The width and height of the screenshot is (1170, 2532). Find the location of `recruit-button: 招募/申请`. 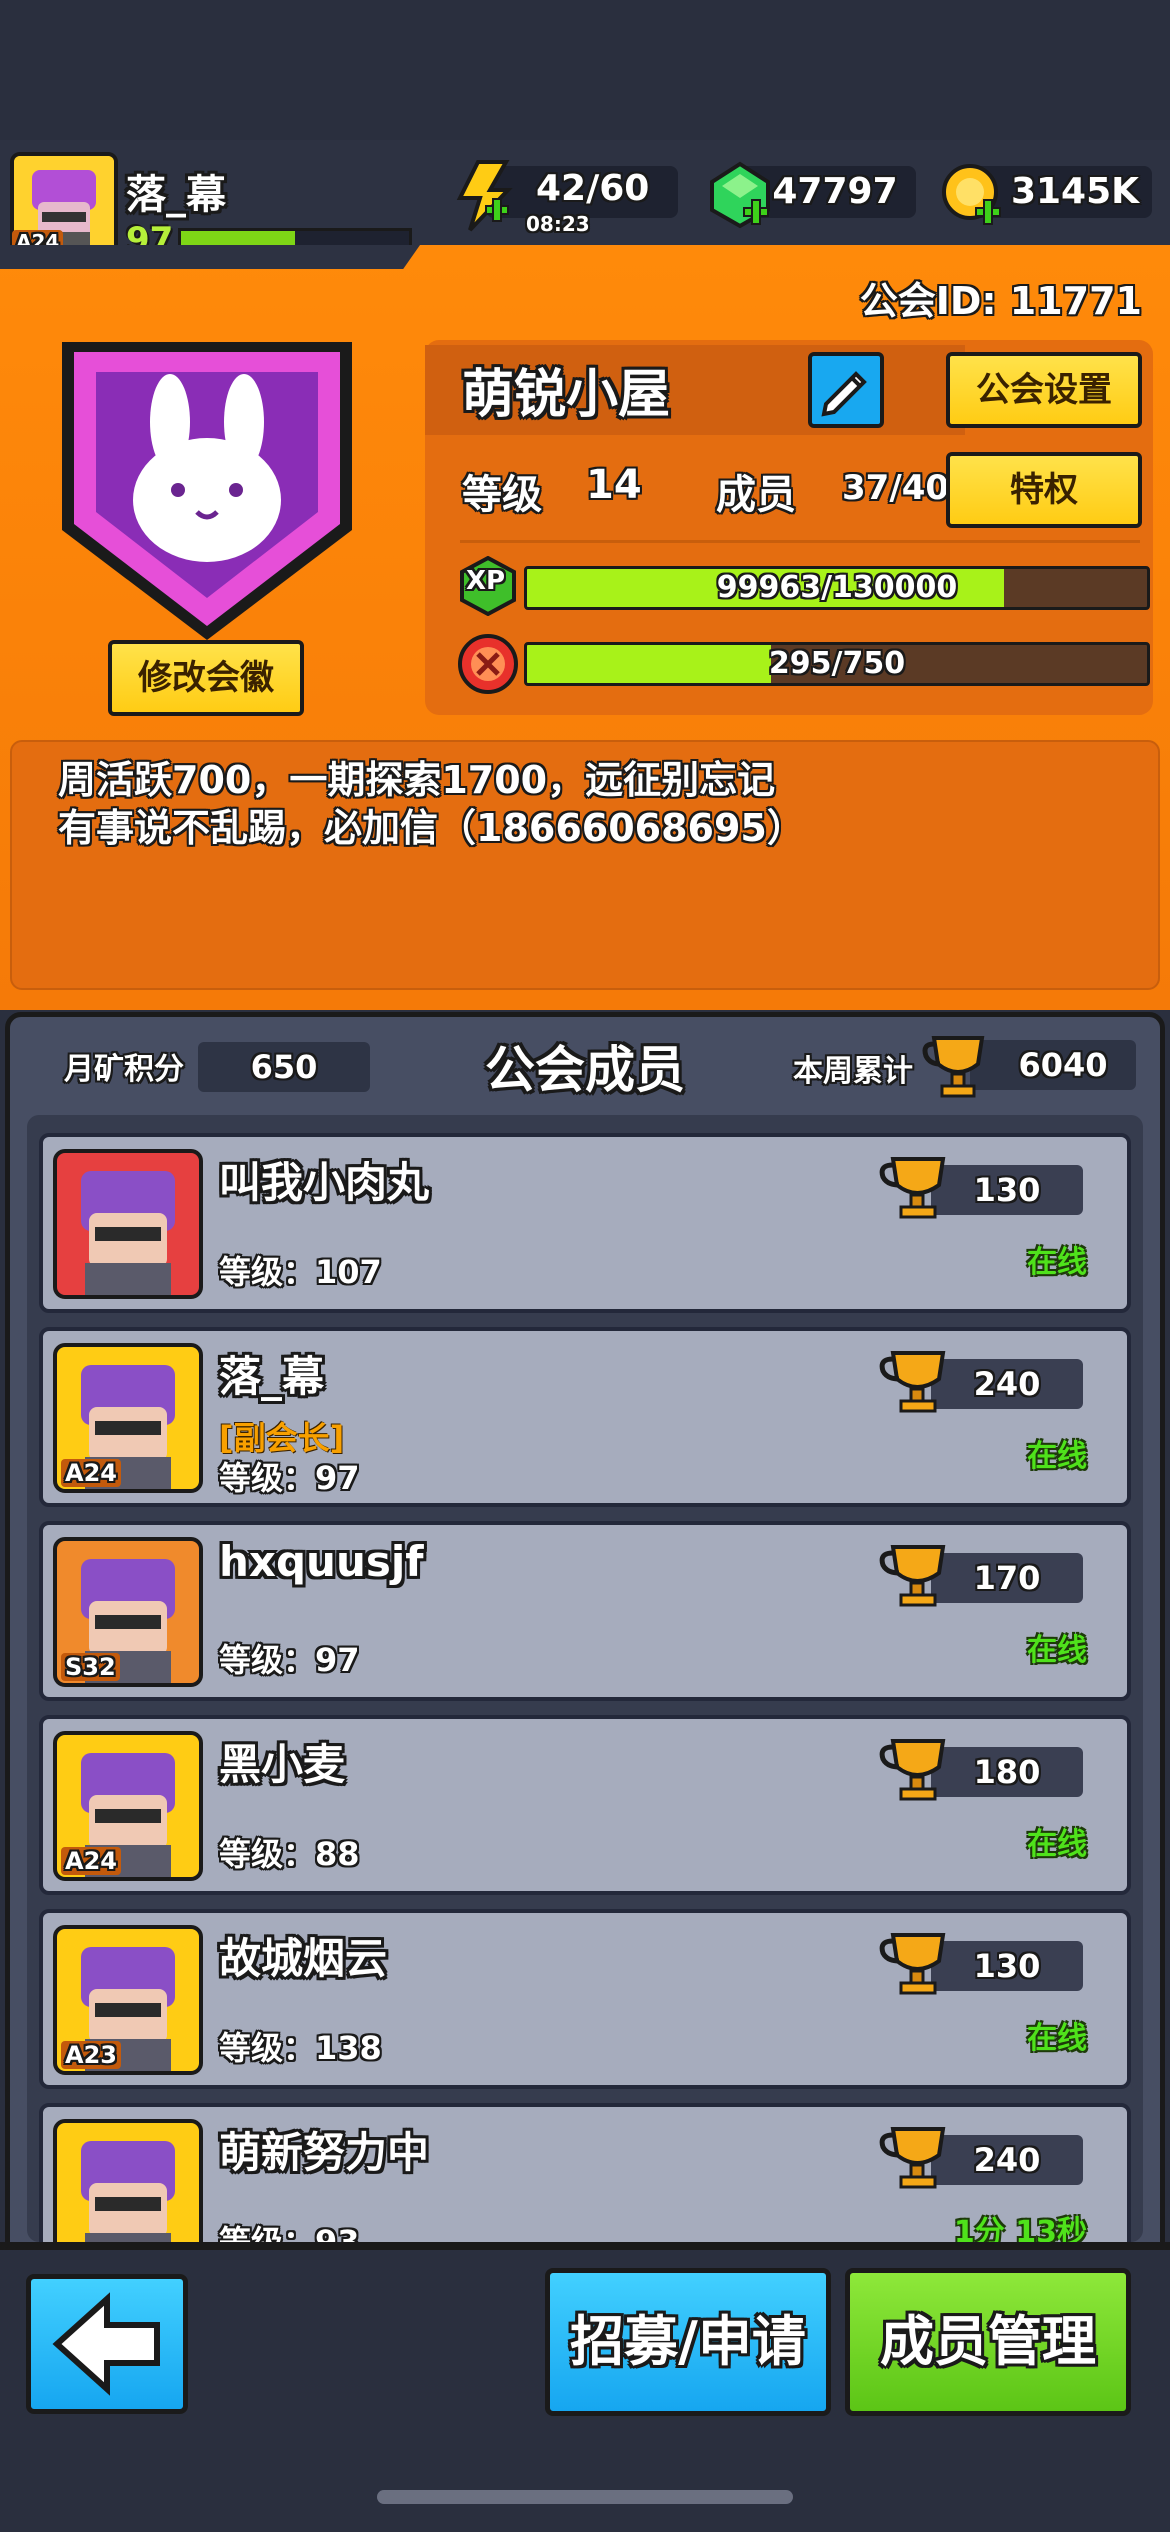

recruit-button: 招募/申请 is located at coordinates (688, 2342).